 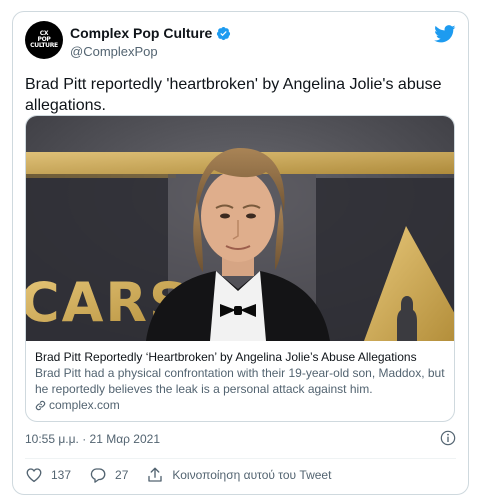 I want to click on card-domain: complex.com, so click(x=242, y=405).